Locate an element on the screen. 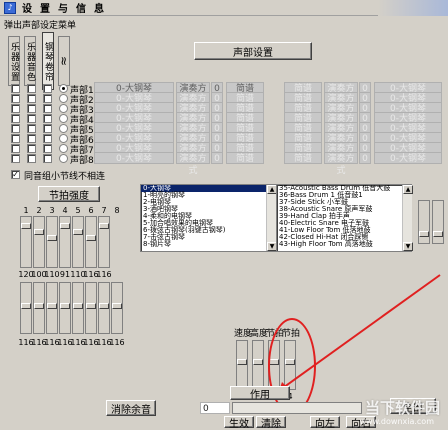 The height and width of the screenshot is (430, 448). beat-strength-button: 节拍强度 is located at coordinates (69, 194).